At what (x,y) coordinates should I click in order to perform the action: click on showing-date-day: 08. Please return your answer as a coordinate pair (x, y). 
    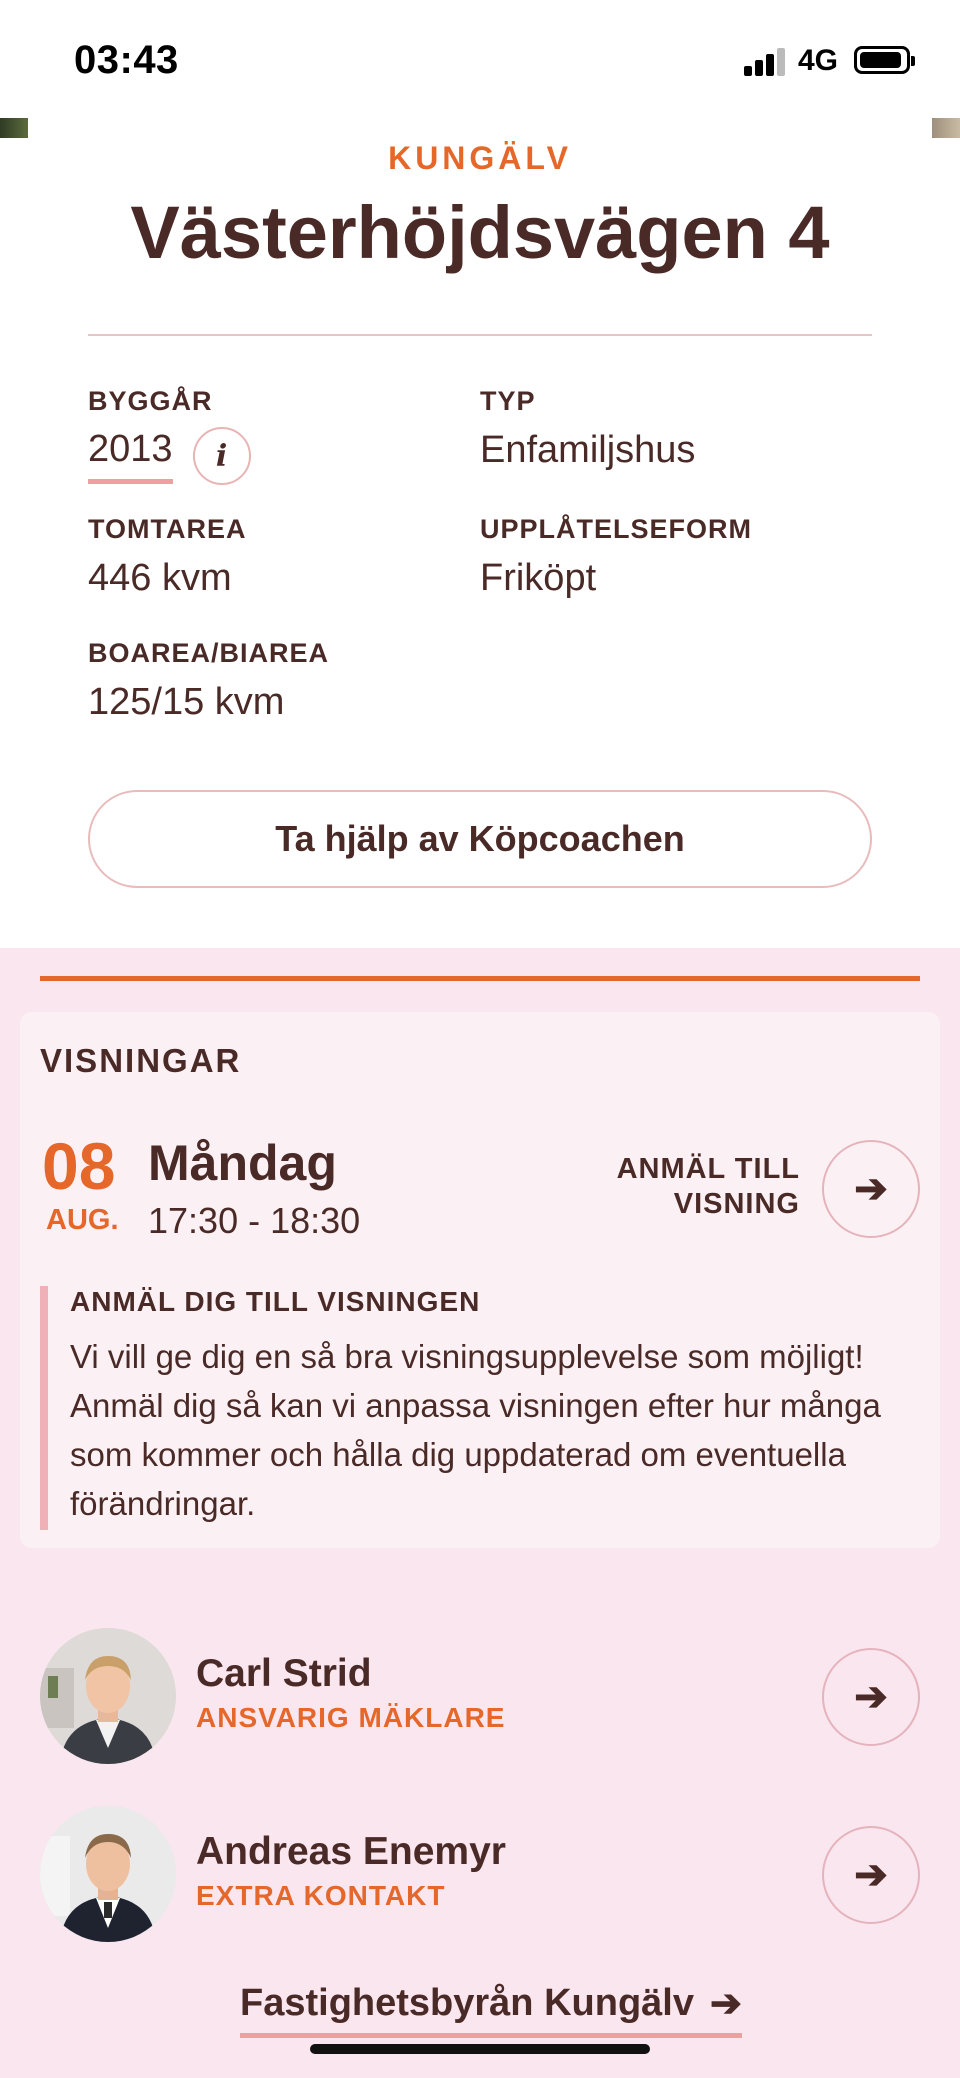
    Looking at the image, I should click on (79, 1166).